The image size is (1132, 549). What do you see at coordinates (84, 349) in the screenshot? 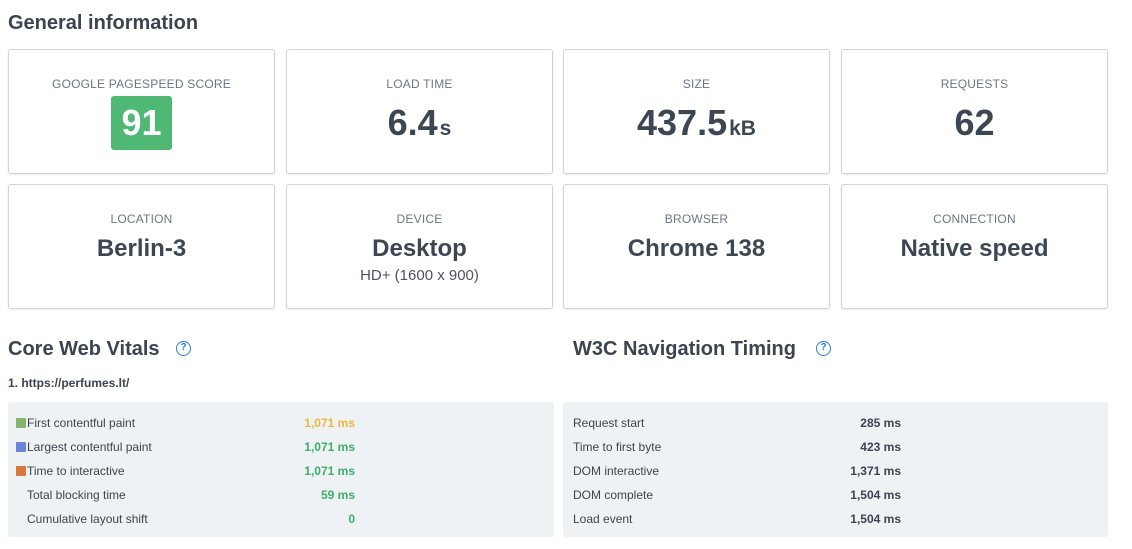
I see `core-web-vitals-title: Core Web Vitals` at bounding box center [84, 349].